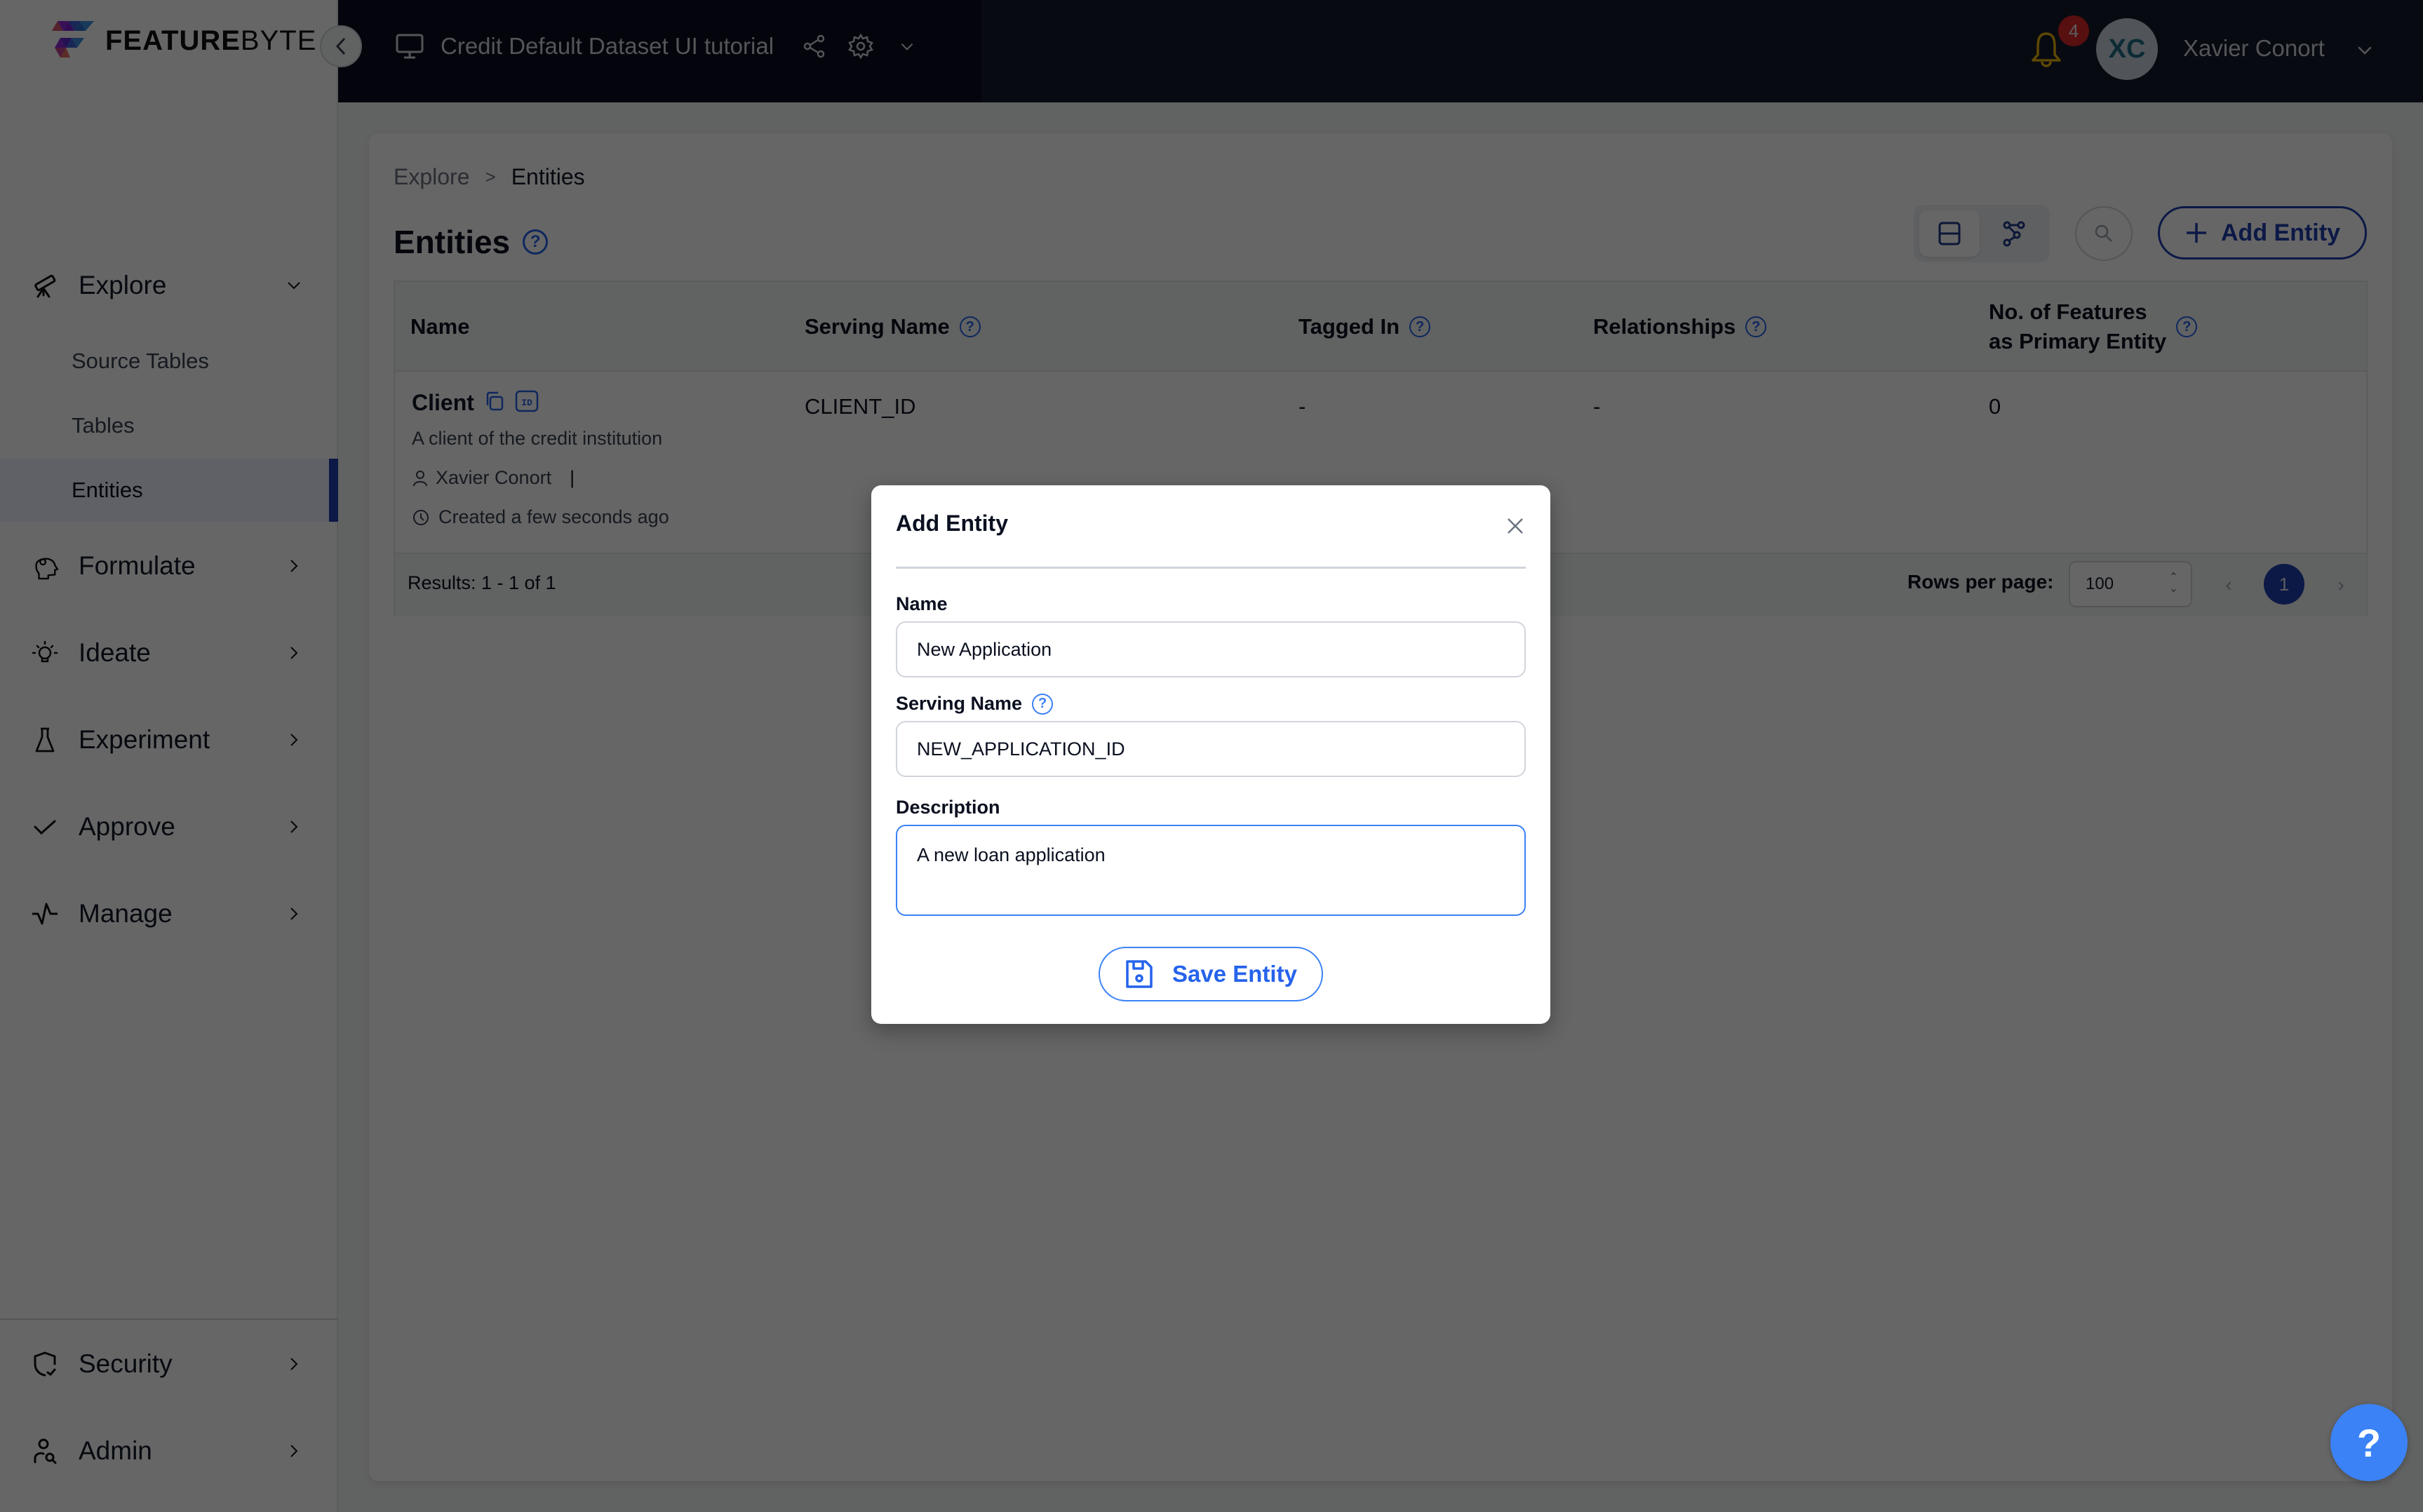 This screenshot has height=1512, width=2423. I want to click on modal-divider, so click(1211, 568).